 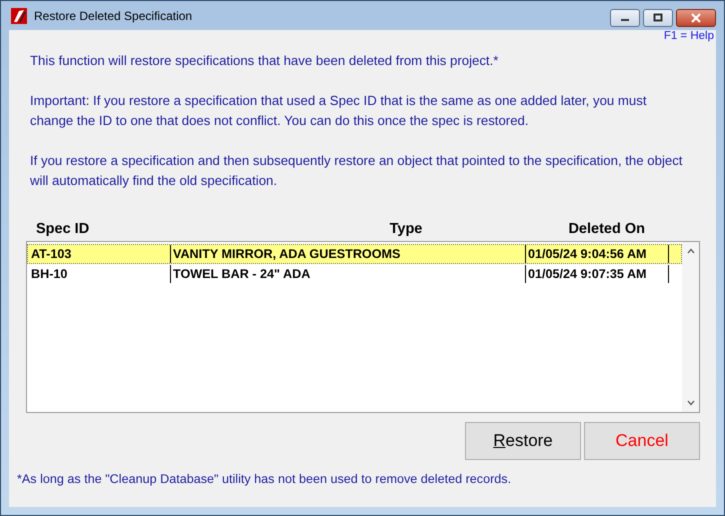 I want to click on table-cell: VANITY MIRROR, ADA GUESTROOMS, so click(x=348, y=254).